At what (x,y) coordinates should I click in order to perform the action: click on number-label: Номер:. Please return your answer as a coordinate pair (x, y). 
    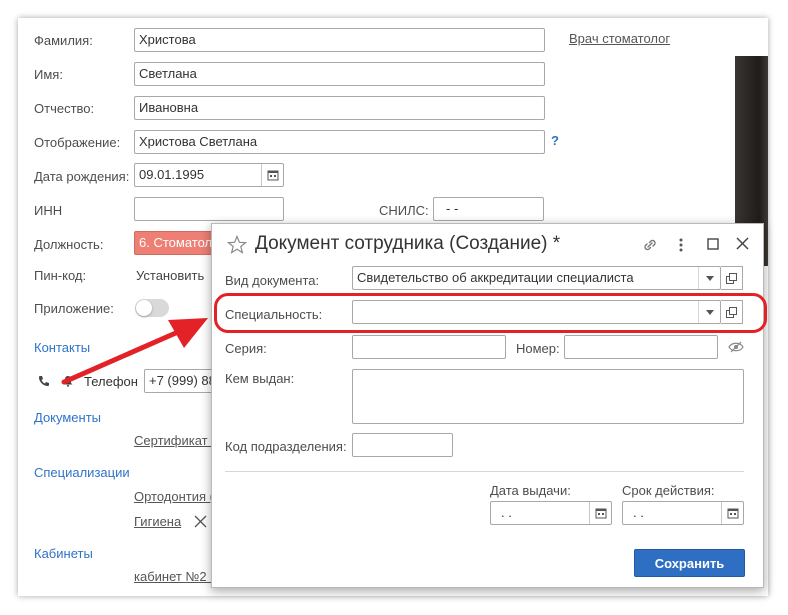
    Looking at the image, I should click on (538, 348).